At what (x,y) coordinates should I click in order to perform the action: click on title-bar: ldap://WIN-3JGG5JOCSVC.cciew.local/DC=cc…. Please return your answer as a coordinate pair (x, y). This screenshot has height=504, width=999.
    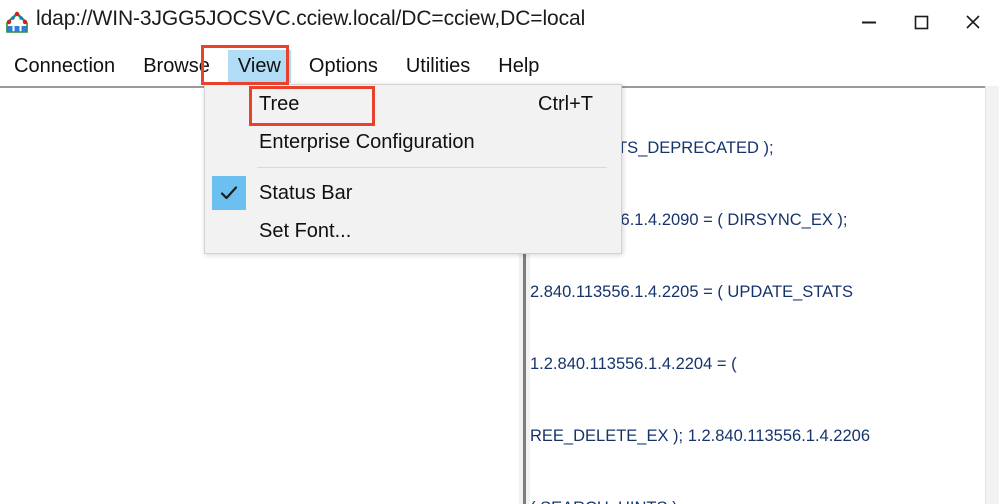
    Looking at the image, I should click on (499, 22).